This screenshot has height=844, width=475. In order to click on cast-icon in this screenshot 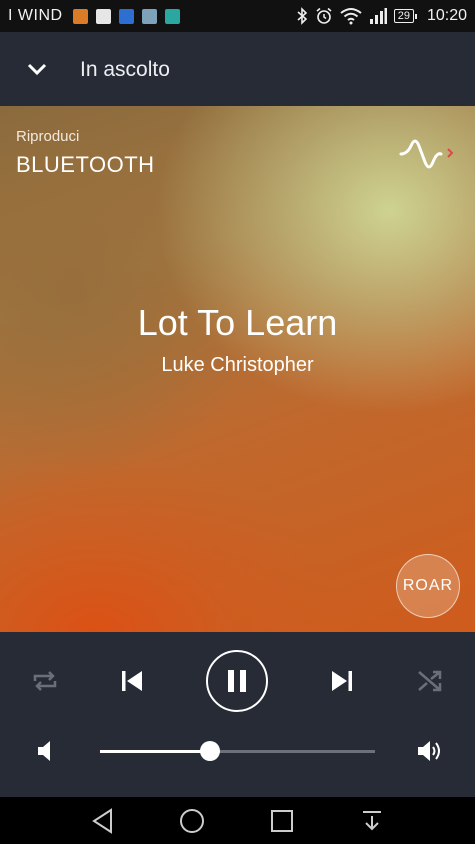, I will do `click(172, 16)`.